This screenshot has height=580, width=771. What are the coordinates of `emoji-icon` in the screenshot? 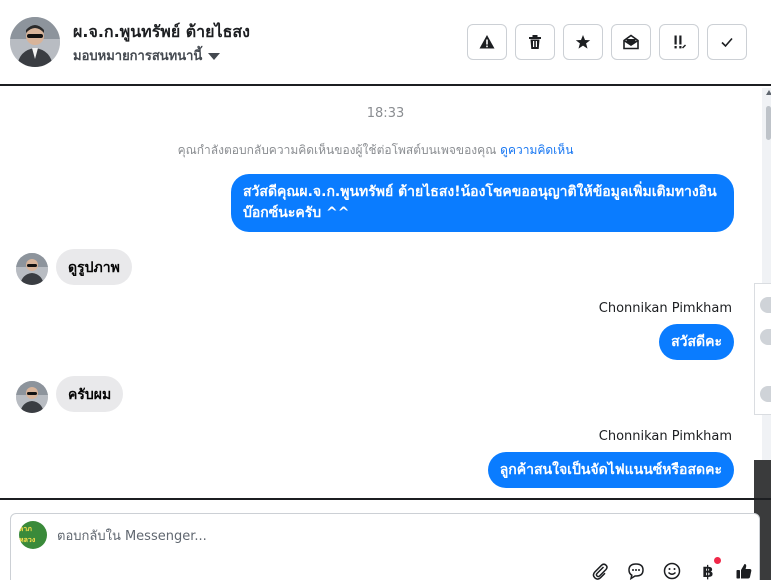 It's located at (672, 571).